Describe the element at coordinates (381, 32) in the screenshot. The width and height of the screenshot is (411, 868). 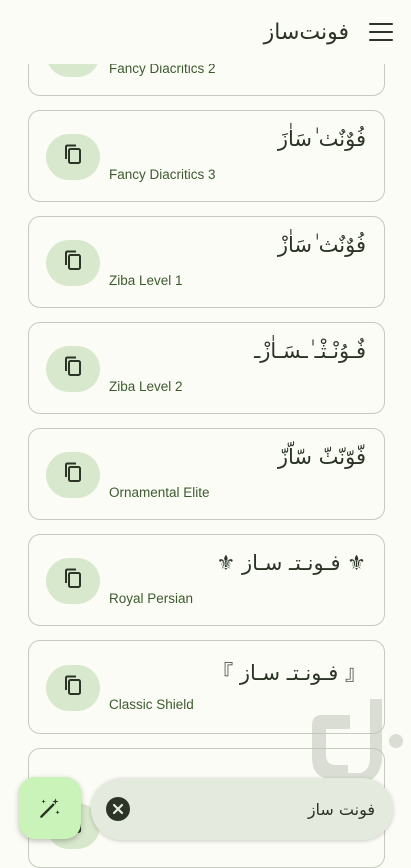
I see `menu-icon` at that location.